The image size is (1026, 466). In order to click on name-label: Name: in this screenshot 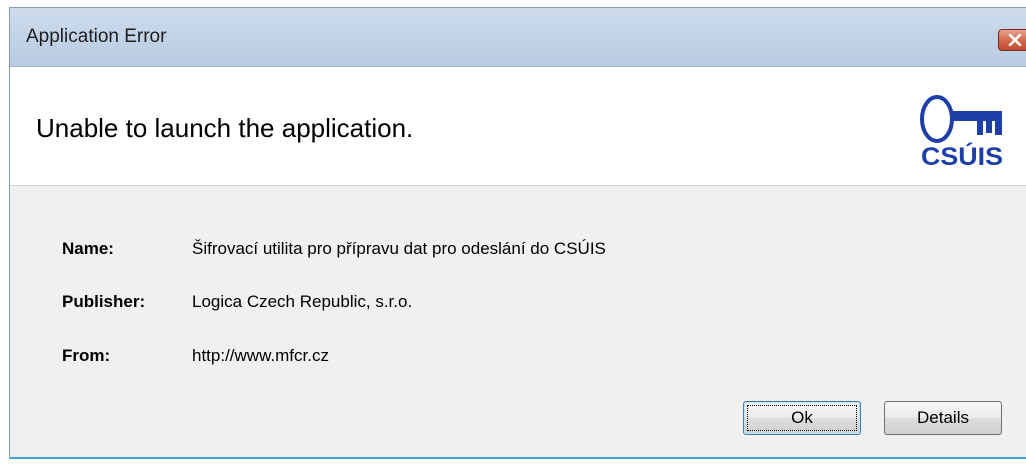, I will do `click(88, 248)`.